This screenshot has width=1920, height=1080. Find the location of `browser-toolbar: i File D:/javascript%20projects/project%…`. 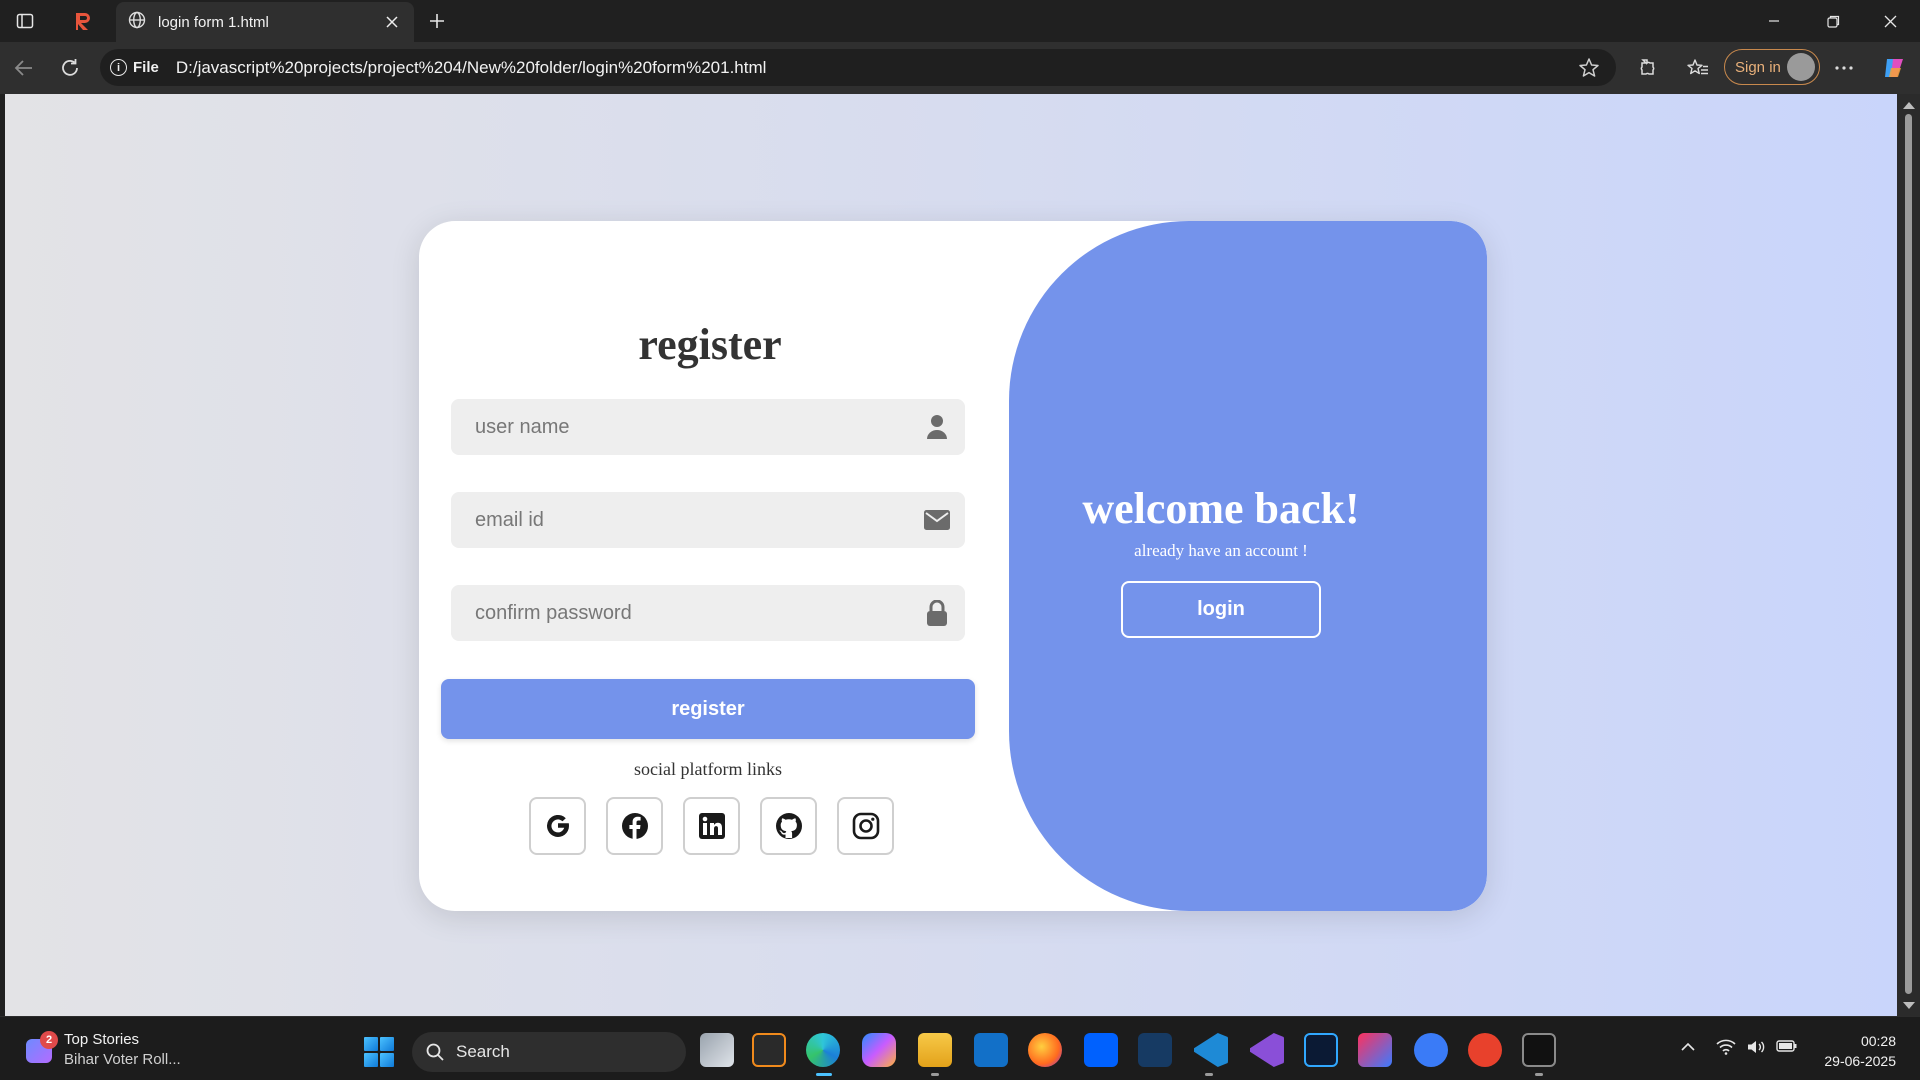

browser-toolbar: i File D:/javascript%20projects/project%… is located at coordinates (960, 68).